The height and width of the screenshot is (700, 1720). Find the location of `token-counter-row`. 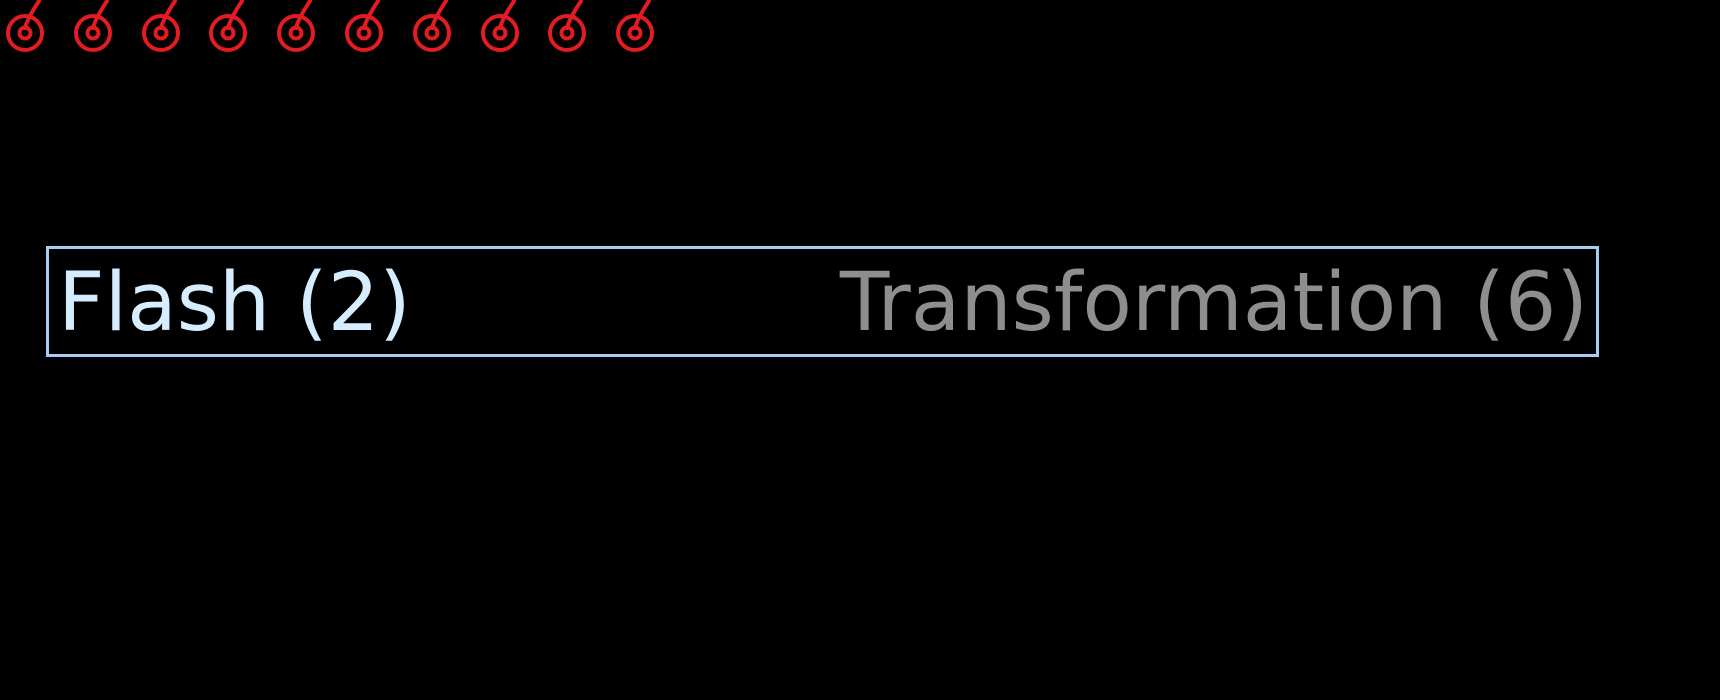

token-counter-row is located at coordinates (350, 28).